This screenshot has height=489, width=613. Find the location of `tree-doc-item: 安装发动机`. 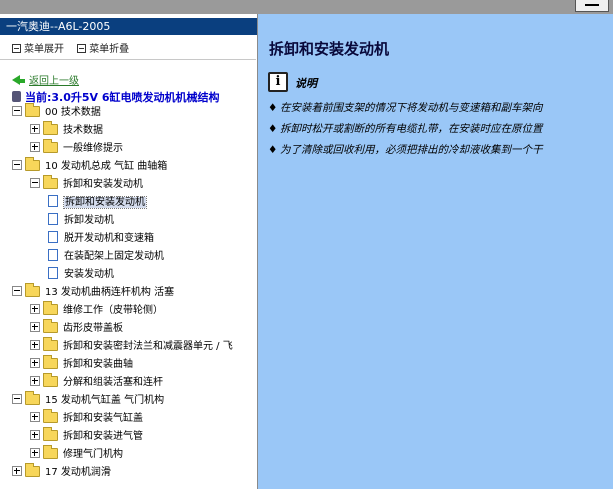

tree-doc-item: 安装发动机 is located at coordinates (81, 275).